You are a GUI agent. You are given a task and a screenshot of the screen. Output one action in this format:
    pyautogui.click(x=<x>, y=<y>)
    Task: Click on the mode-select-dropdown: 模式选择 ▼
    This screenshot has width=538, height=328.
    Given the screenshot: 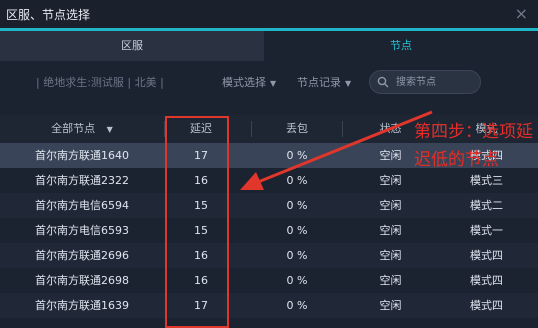 What is the action you would take?
    pyautogui.click(x=249, y=82)
    